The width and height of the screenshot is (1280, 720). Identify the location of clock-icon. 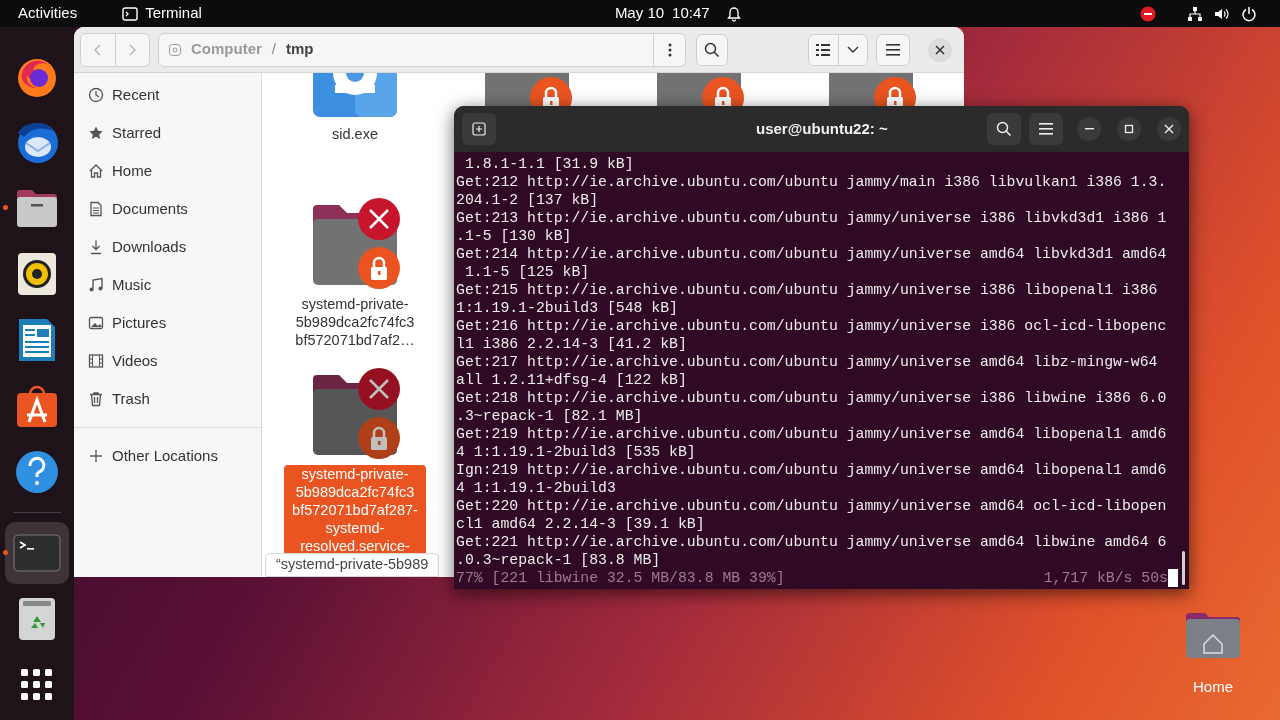
(96, 95).